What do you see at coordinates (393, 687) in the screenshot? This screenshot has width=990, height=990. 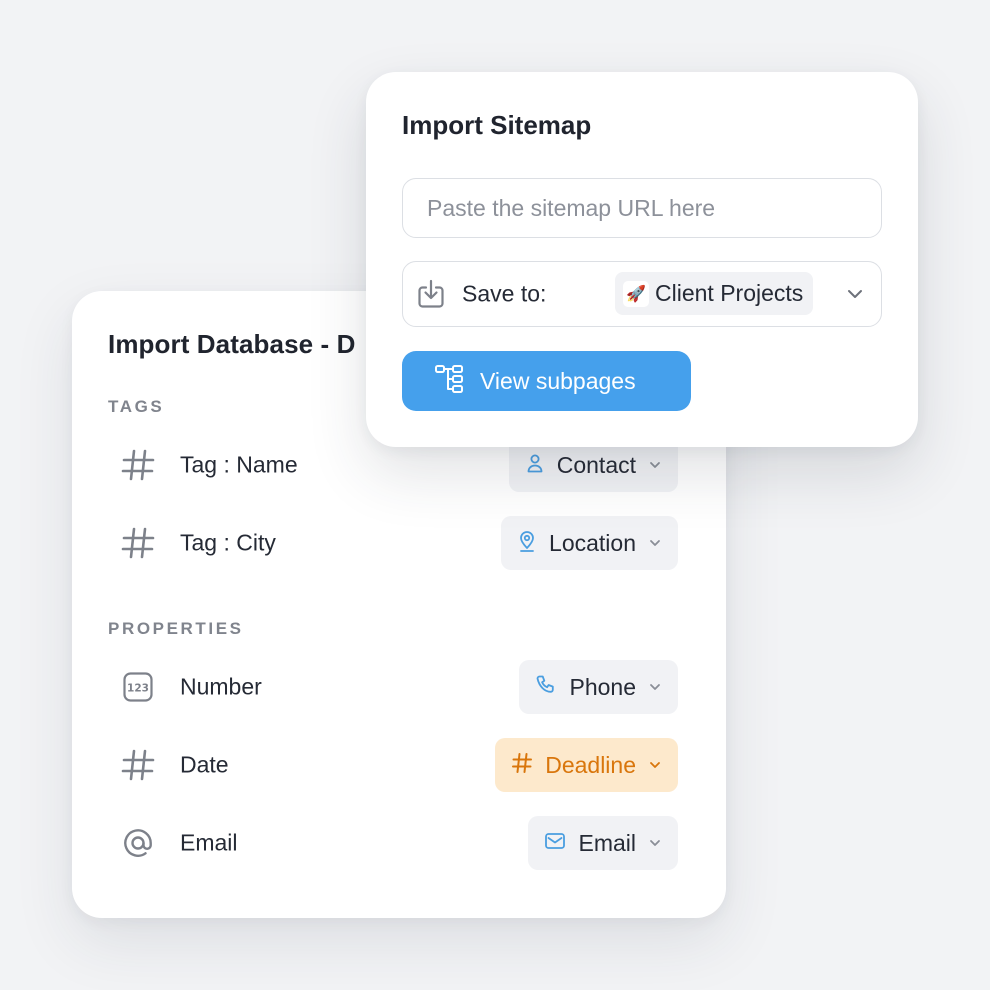 I see `property-row-number: 123 Number Phone` at bounding box center [393, 687].